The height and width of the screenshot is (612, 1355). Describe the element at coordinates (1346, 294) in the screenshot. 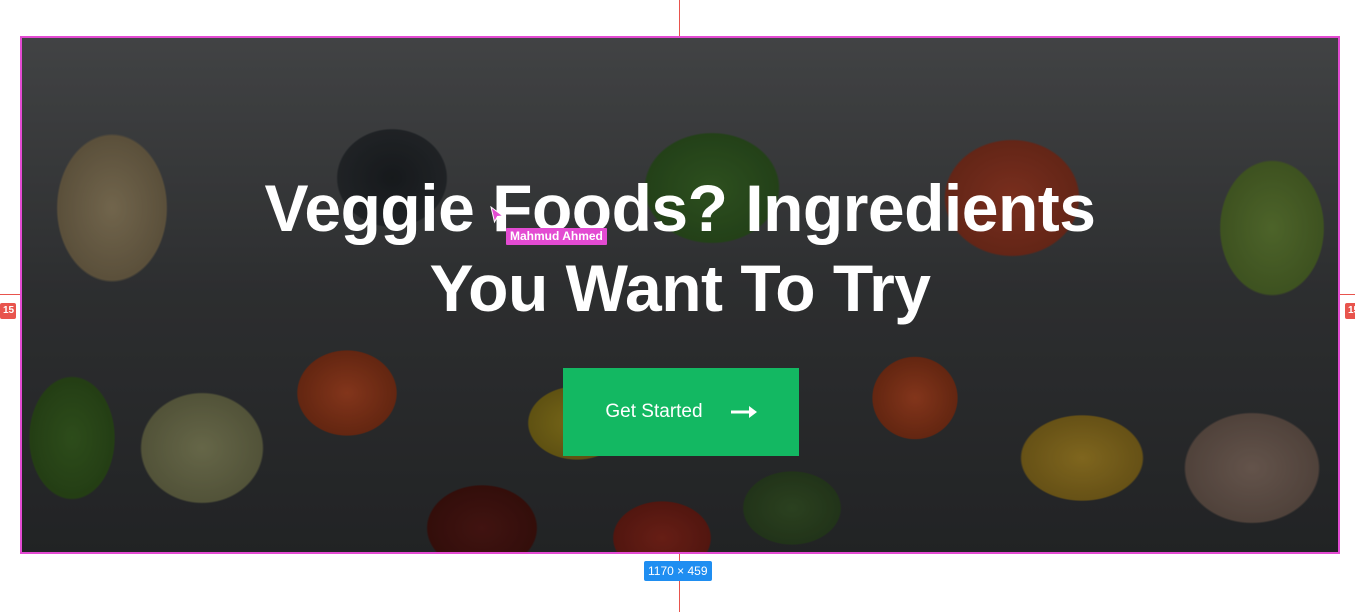

I see `horizontal-guide-right` at that location.